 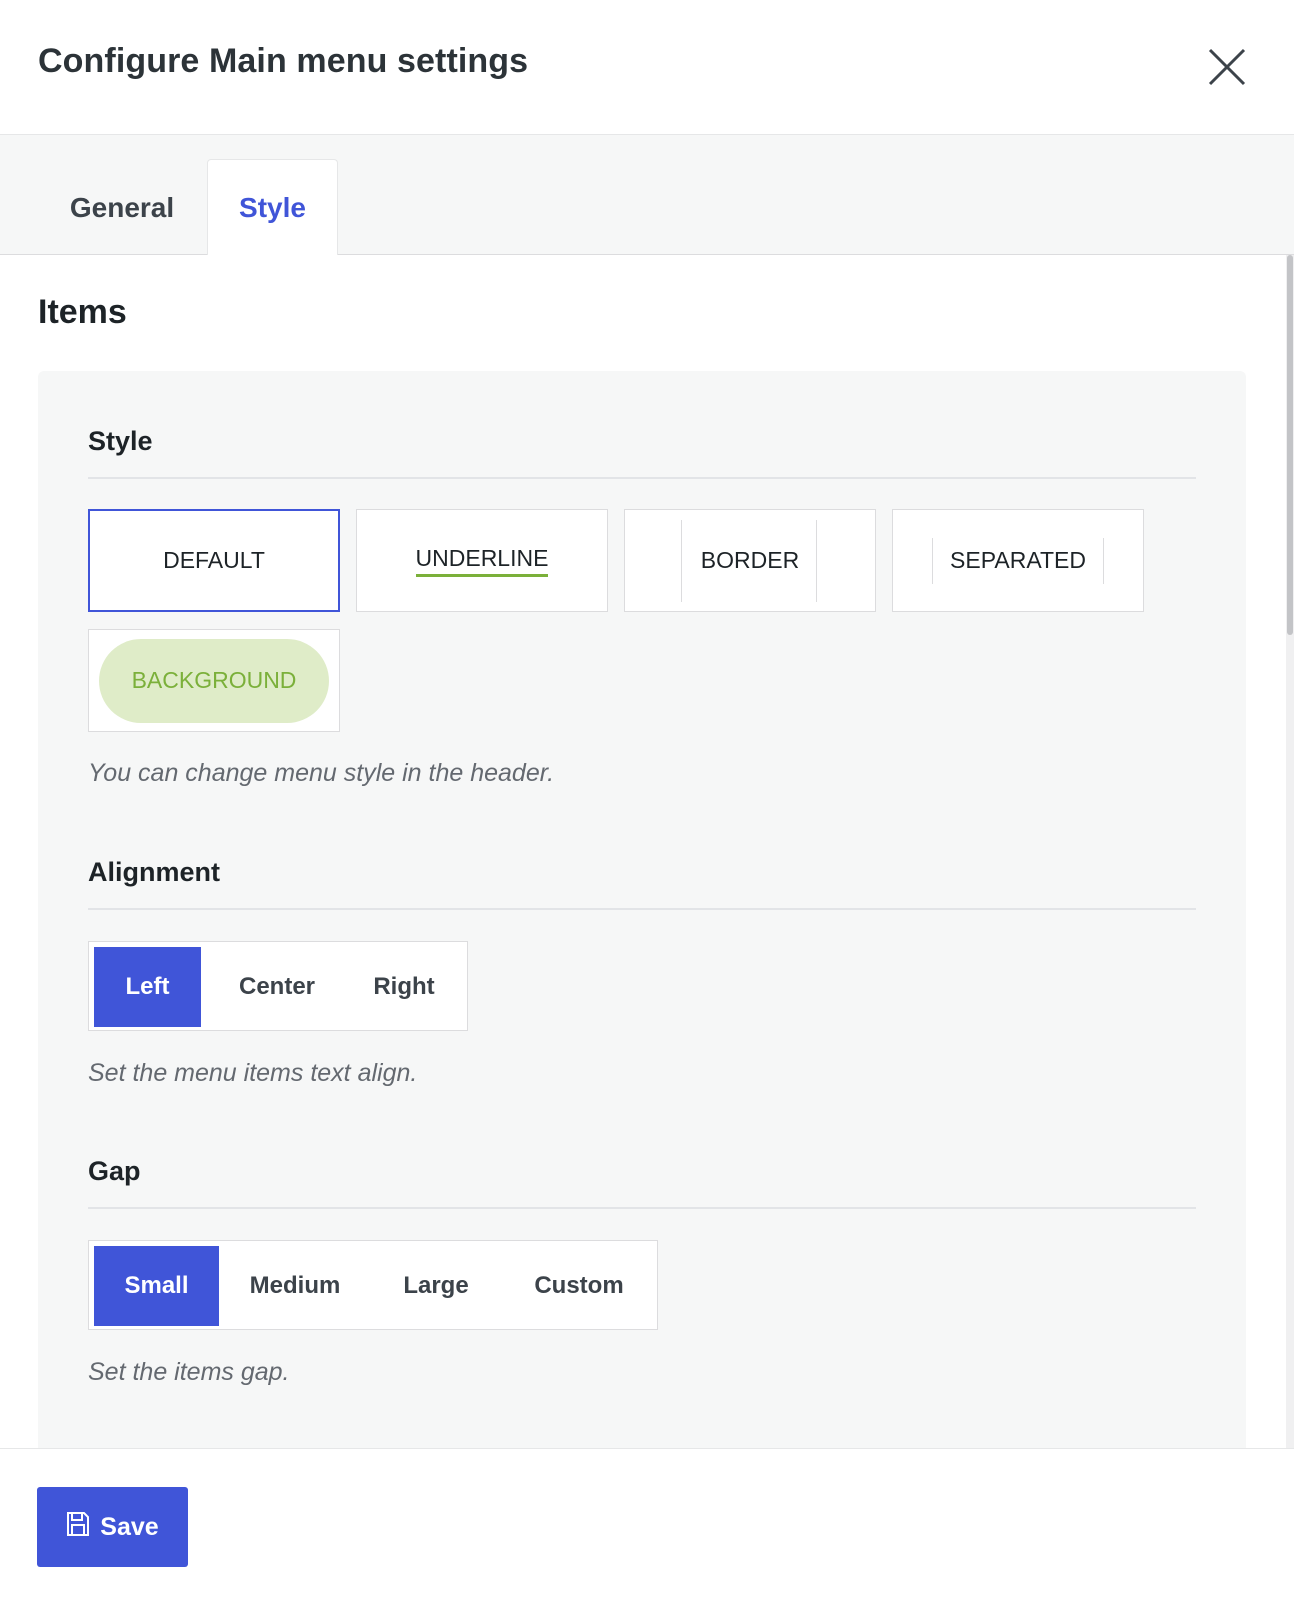 What do you see at coordinates (147, 987) in the screenshot?
I see `alignment-left-button: Left` at bounding box center [147, 987].